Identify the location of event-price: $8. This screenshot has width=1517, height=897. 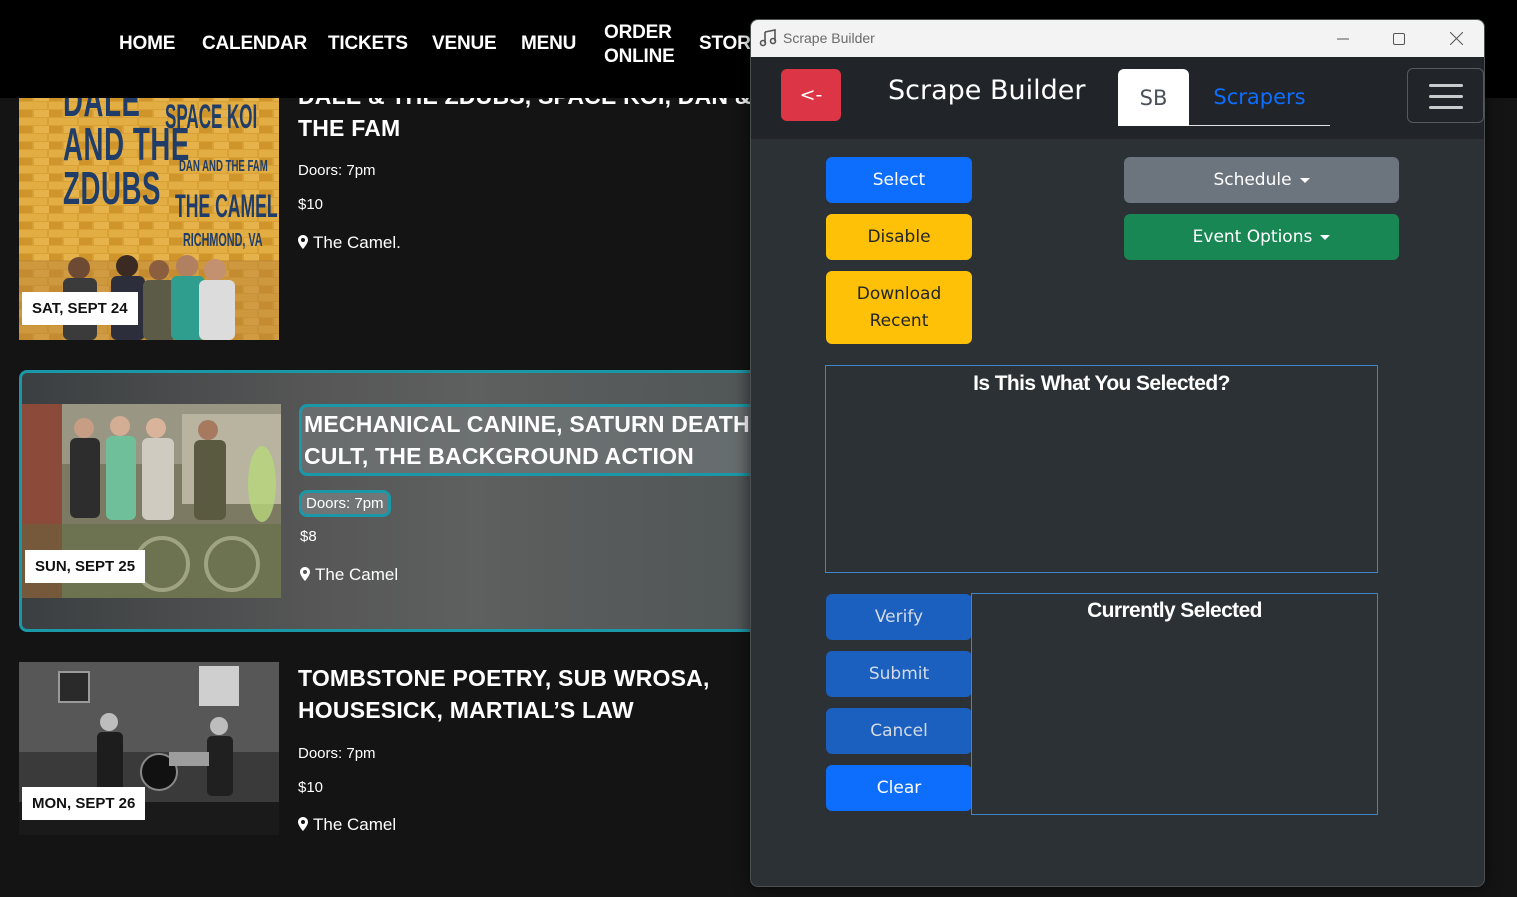
(308, 536).